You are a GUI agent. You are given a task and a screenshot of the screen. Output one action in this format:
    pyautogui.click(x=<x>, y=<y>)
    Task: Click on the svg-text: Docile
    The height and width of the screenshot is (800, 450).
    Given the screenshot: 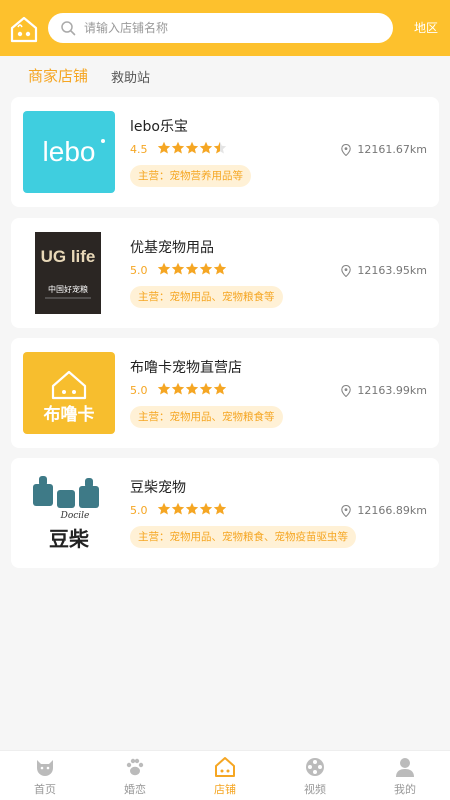 What is the action you would take?
    pyautogui.click(x=75, y=516)
    